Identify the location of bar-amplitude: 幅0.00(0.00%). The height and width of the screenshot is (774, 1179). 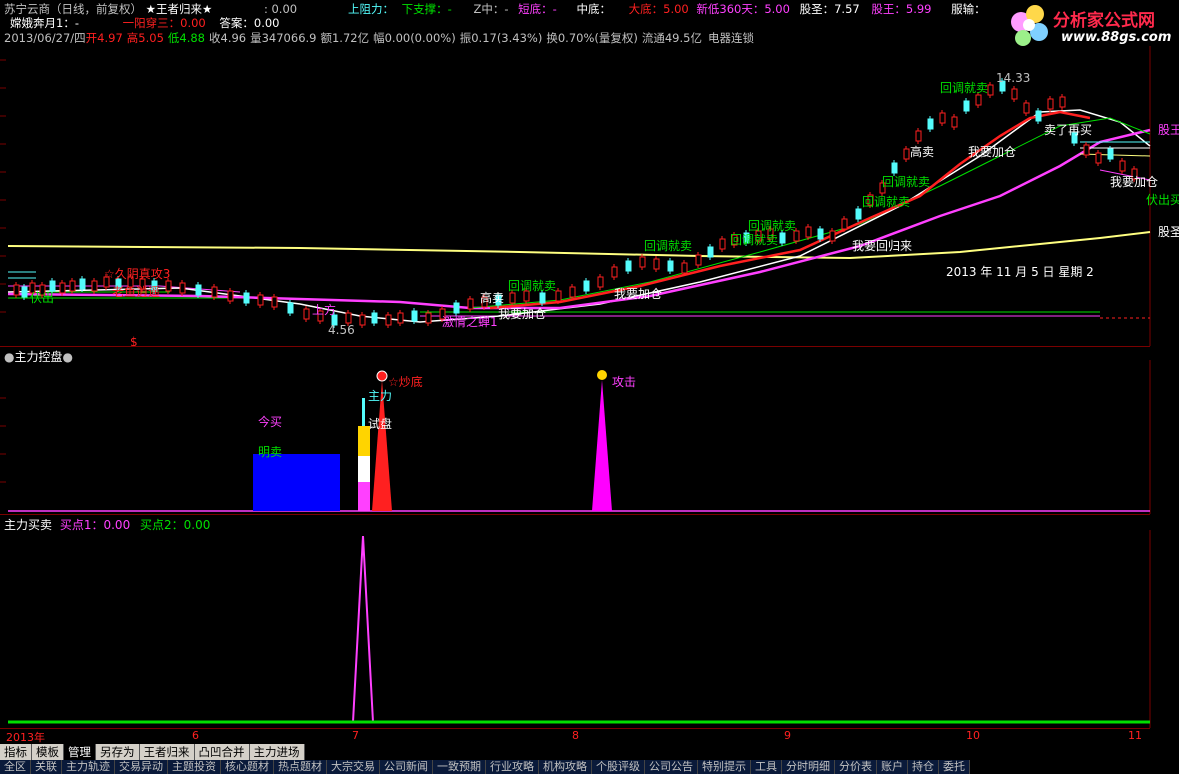
(414, 38).